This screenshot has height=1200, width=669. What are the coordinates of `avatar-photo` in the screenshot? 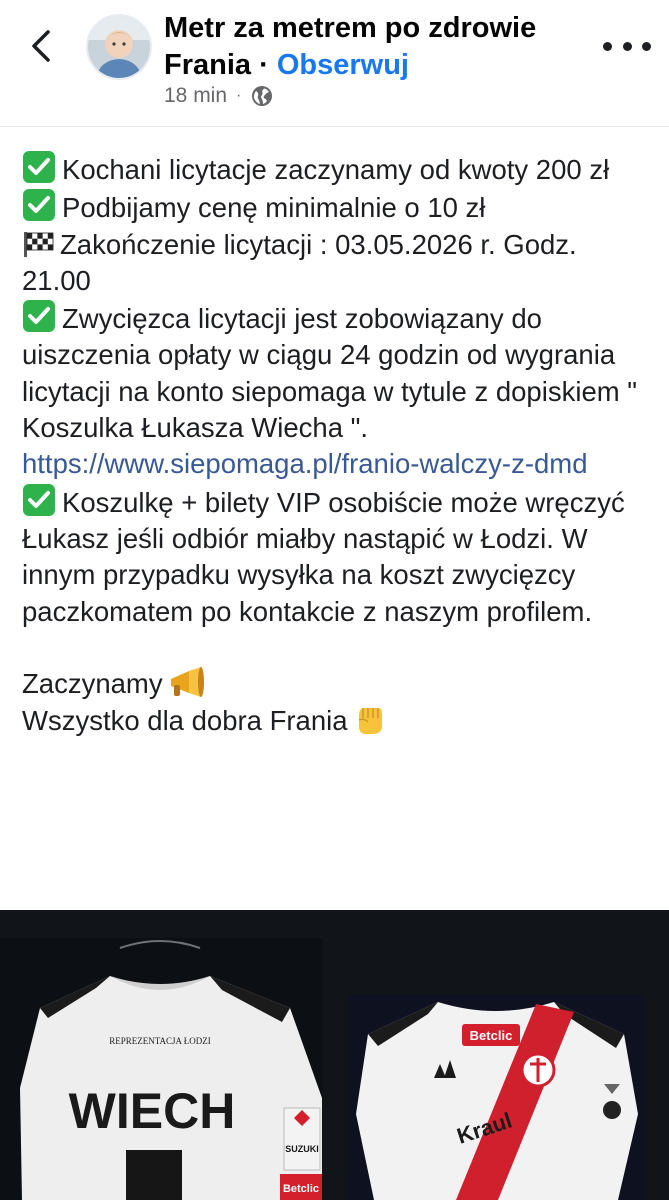 It's located at (119, 47).